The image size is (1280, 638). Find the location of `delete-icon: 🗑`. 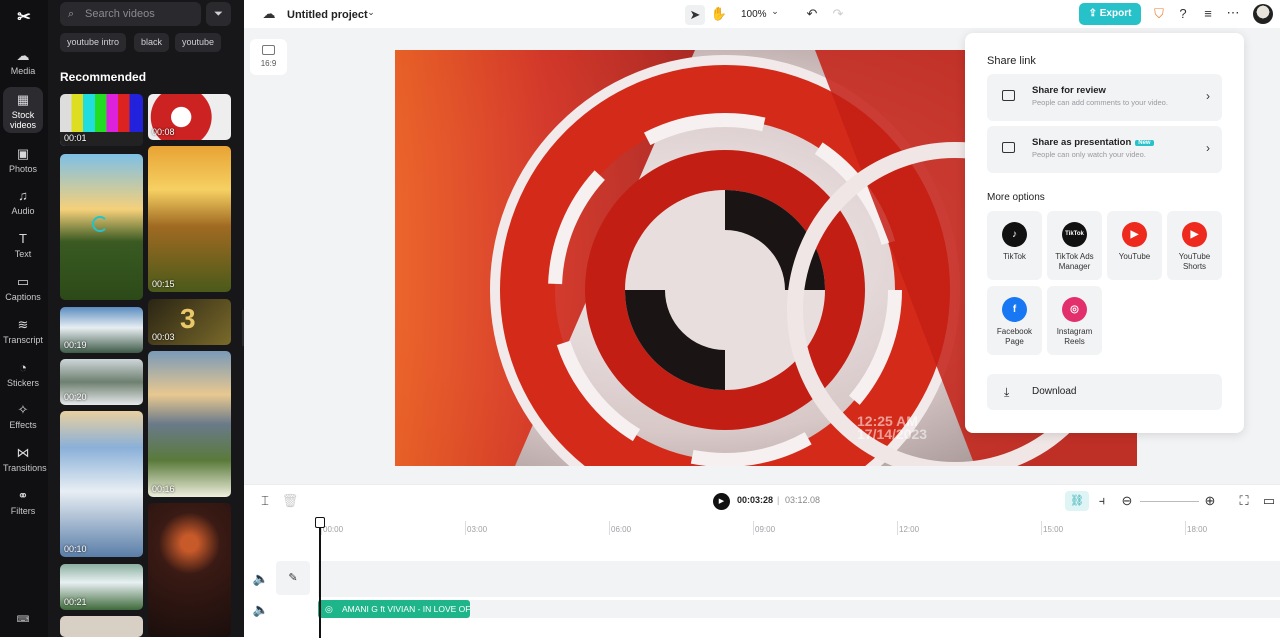

delete-icon: 🗑 is located at coordinates (290, 501).